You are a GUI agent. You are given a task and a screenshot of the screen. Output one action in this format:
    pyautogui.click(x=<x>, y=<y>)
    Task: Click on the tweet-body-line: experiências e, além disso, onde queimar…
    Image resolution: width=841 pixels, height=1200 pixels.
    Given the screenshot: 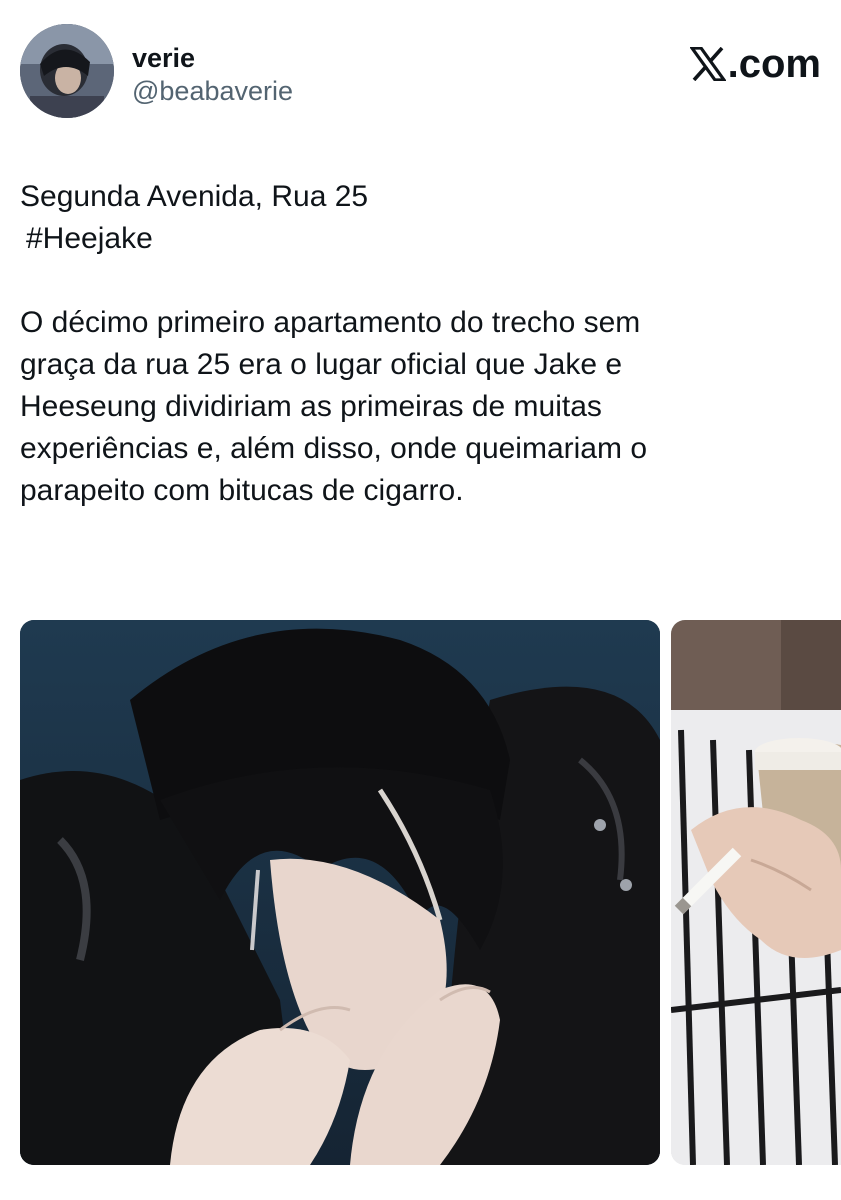 What is the action you would take?
    pyautogui.click(x=333, y=448)
    